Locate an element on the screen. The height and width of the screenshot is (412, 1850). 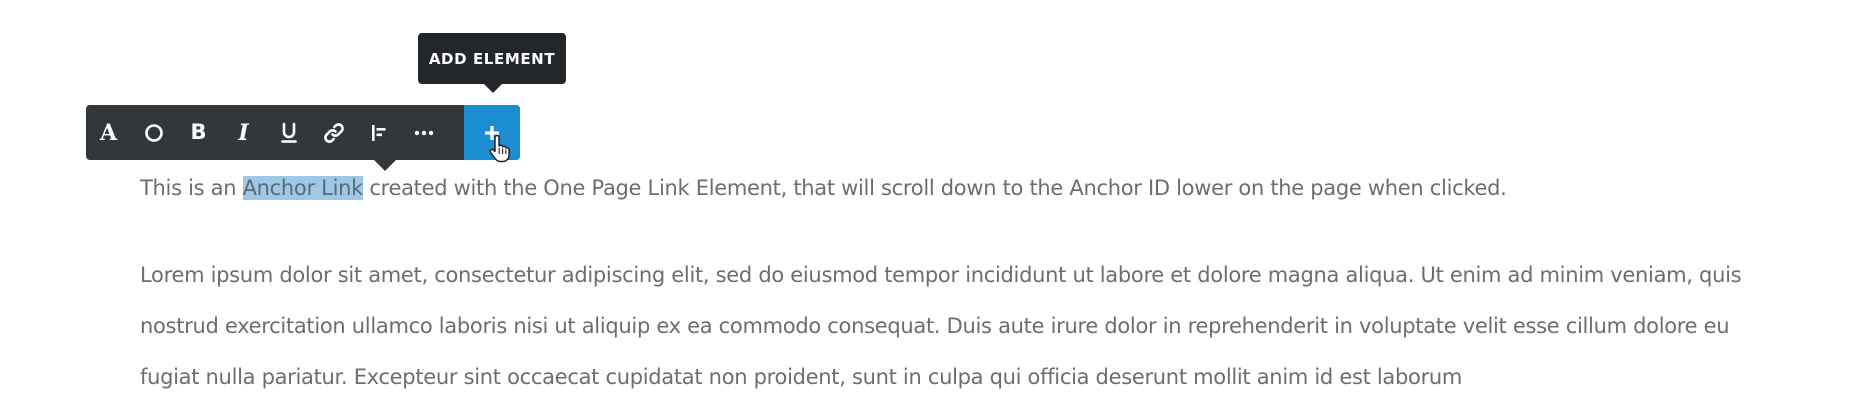
align-left-icon is located at coordinates (378, 132).